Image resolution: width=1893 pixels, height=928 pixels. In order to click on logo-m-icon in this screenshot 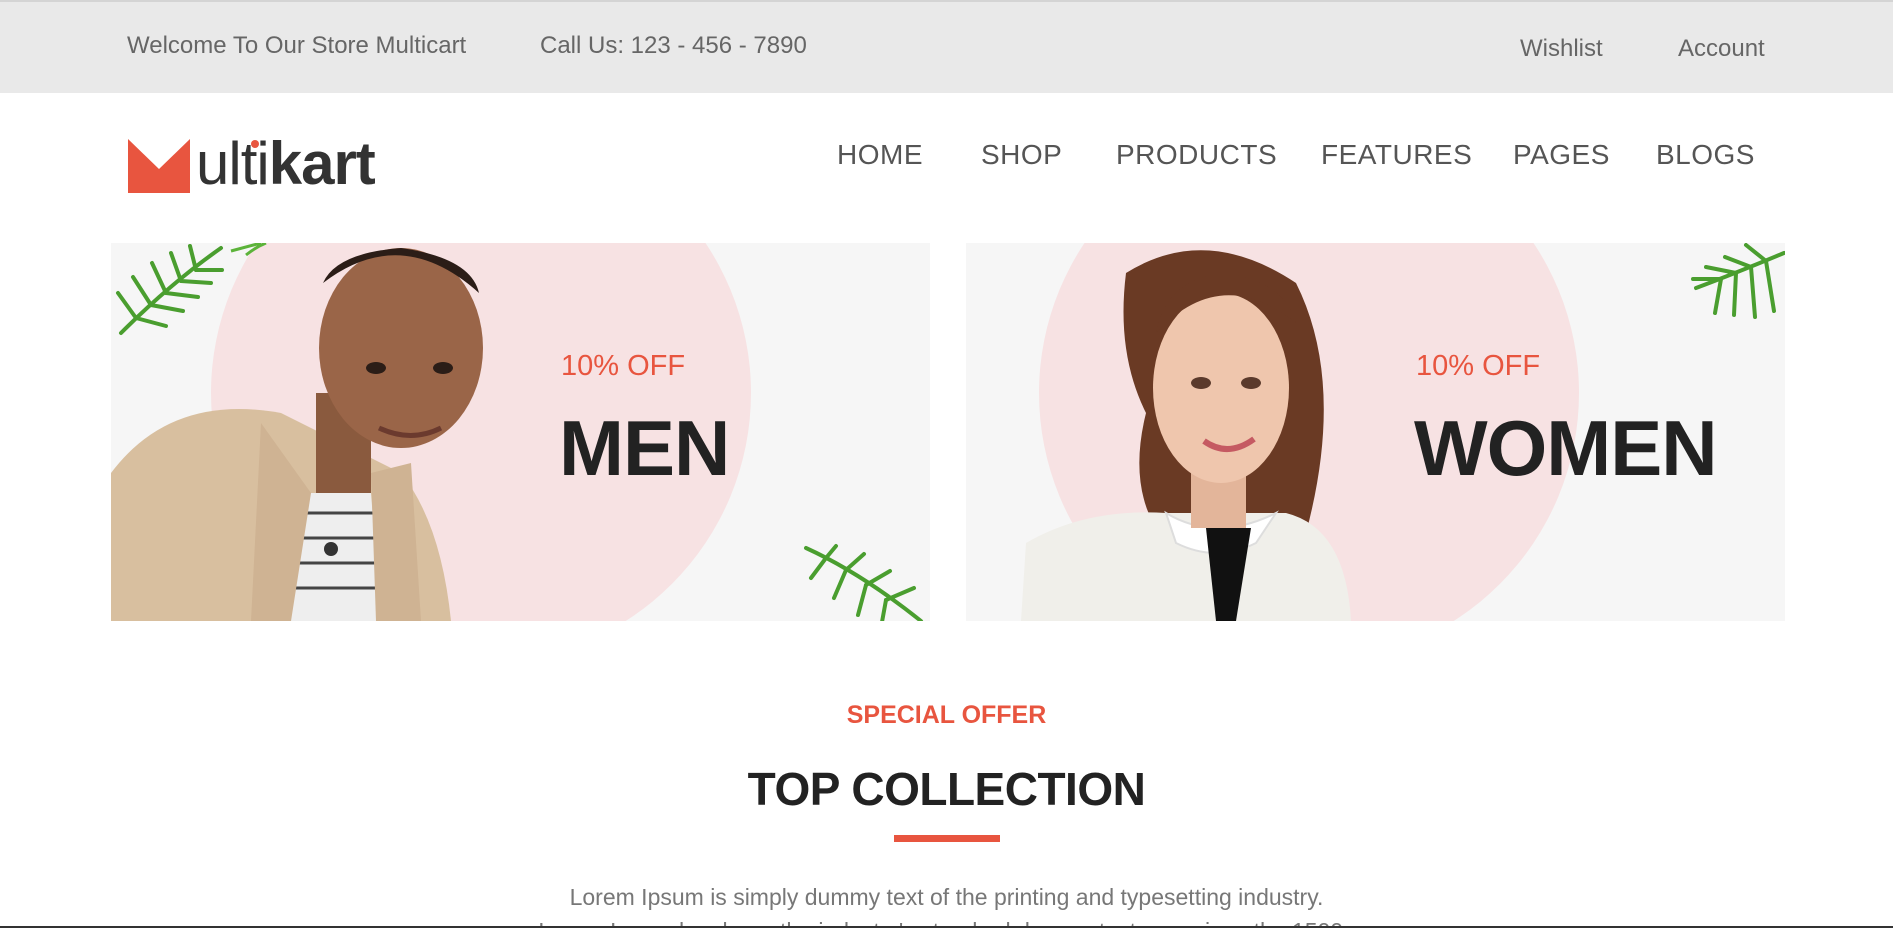, I will do `click(159, 166)`.